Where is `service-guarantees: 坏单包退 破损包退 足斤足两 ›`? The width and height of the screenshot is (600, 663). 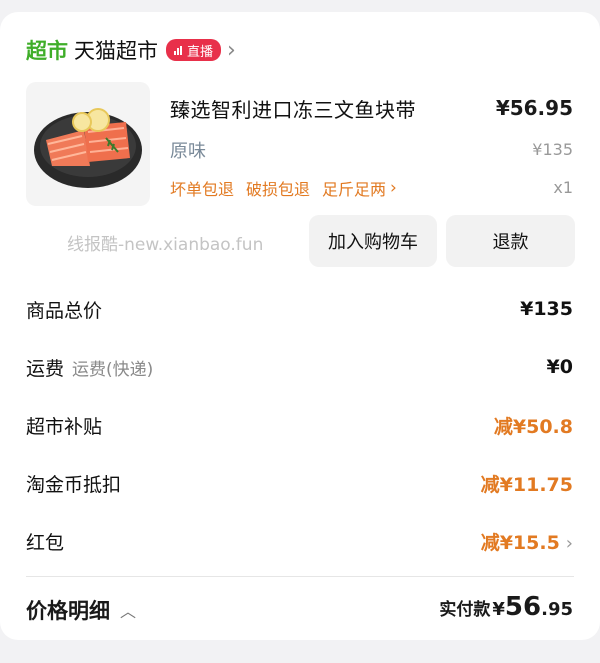 service-guarantees: 坏单包退 破损包退 足斤足两 › is located at coordinates (289, 188).